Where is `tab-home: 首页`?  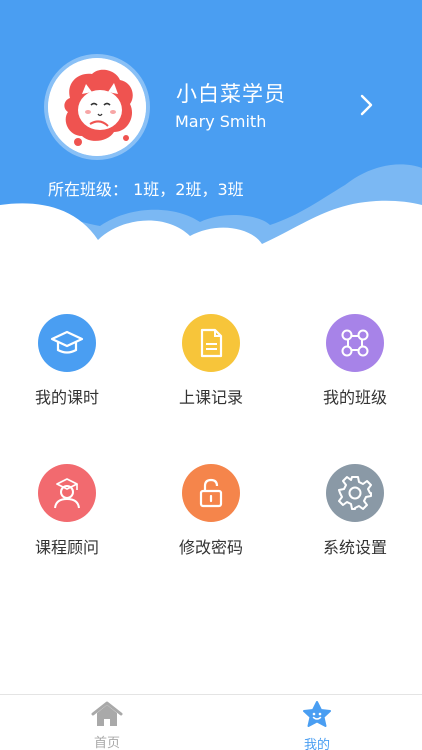
tab-home: 首页 is located at coordinates (107, 725).